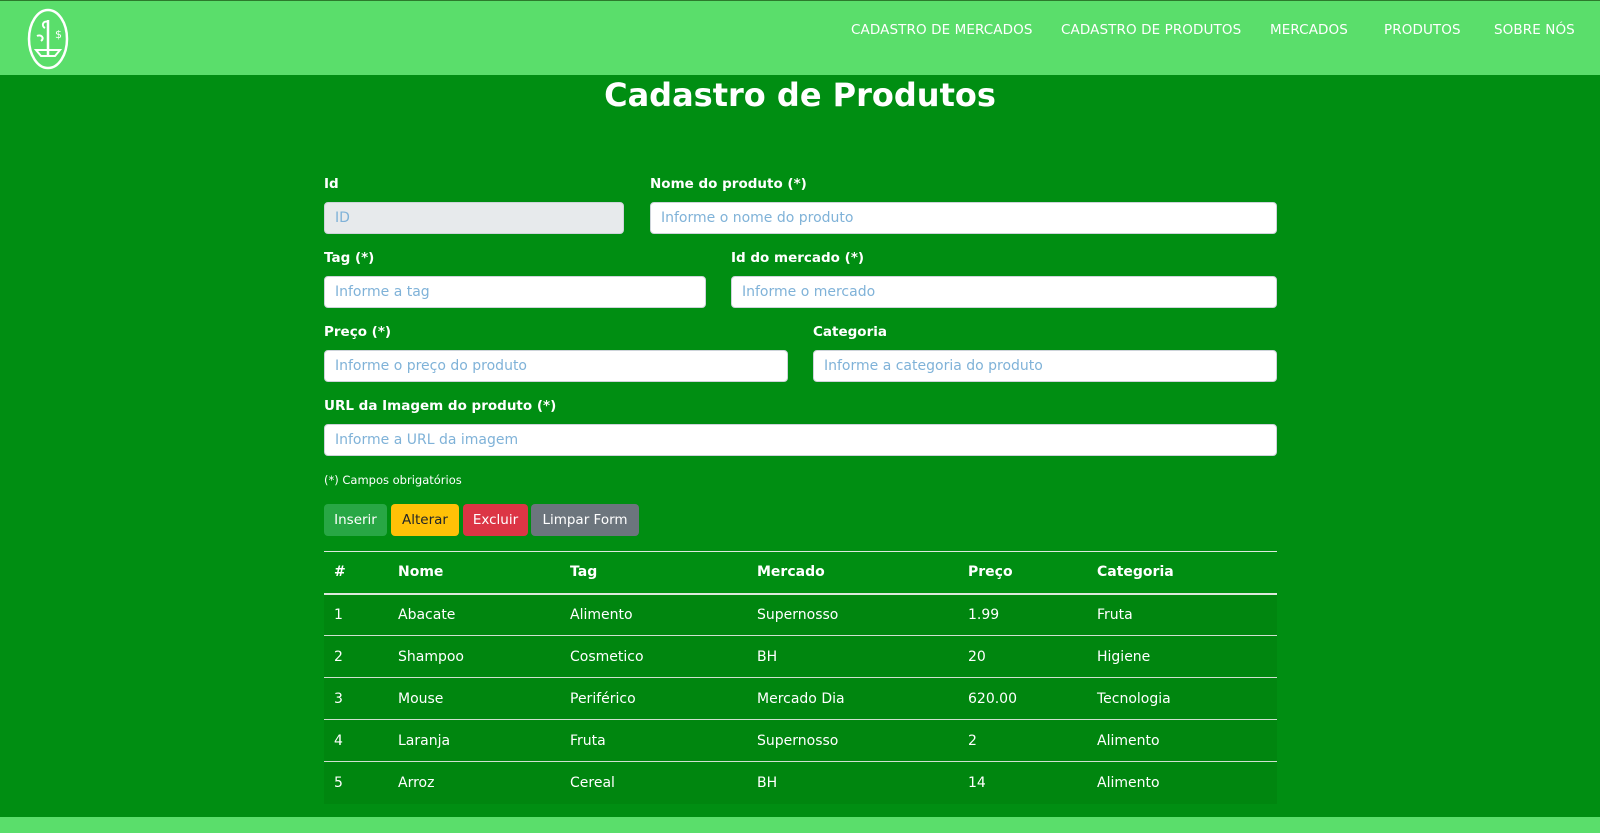  Describe the element at coordinates (338, 740) in the screenshot. I see `cell-id: 4` at that location.